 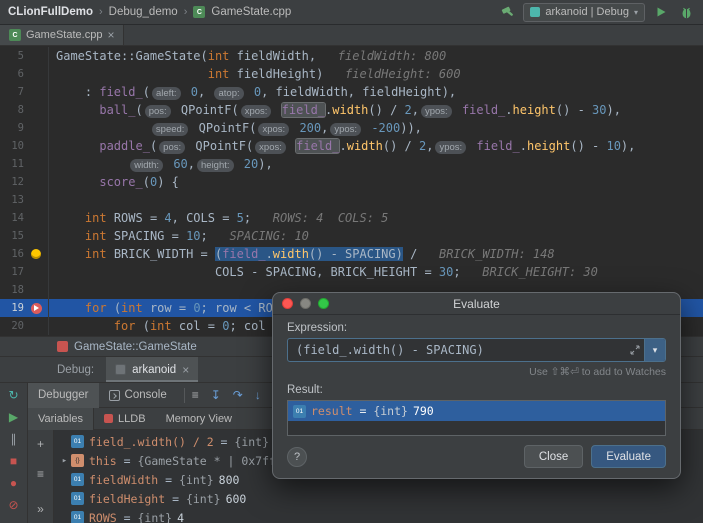 What do you see at coordinates (584, 12) in the screenshot?
I see `run-configuration-select: arkanoid | Debug ▾` at bounding box center [584, 12].